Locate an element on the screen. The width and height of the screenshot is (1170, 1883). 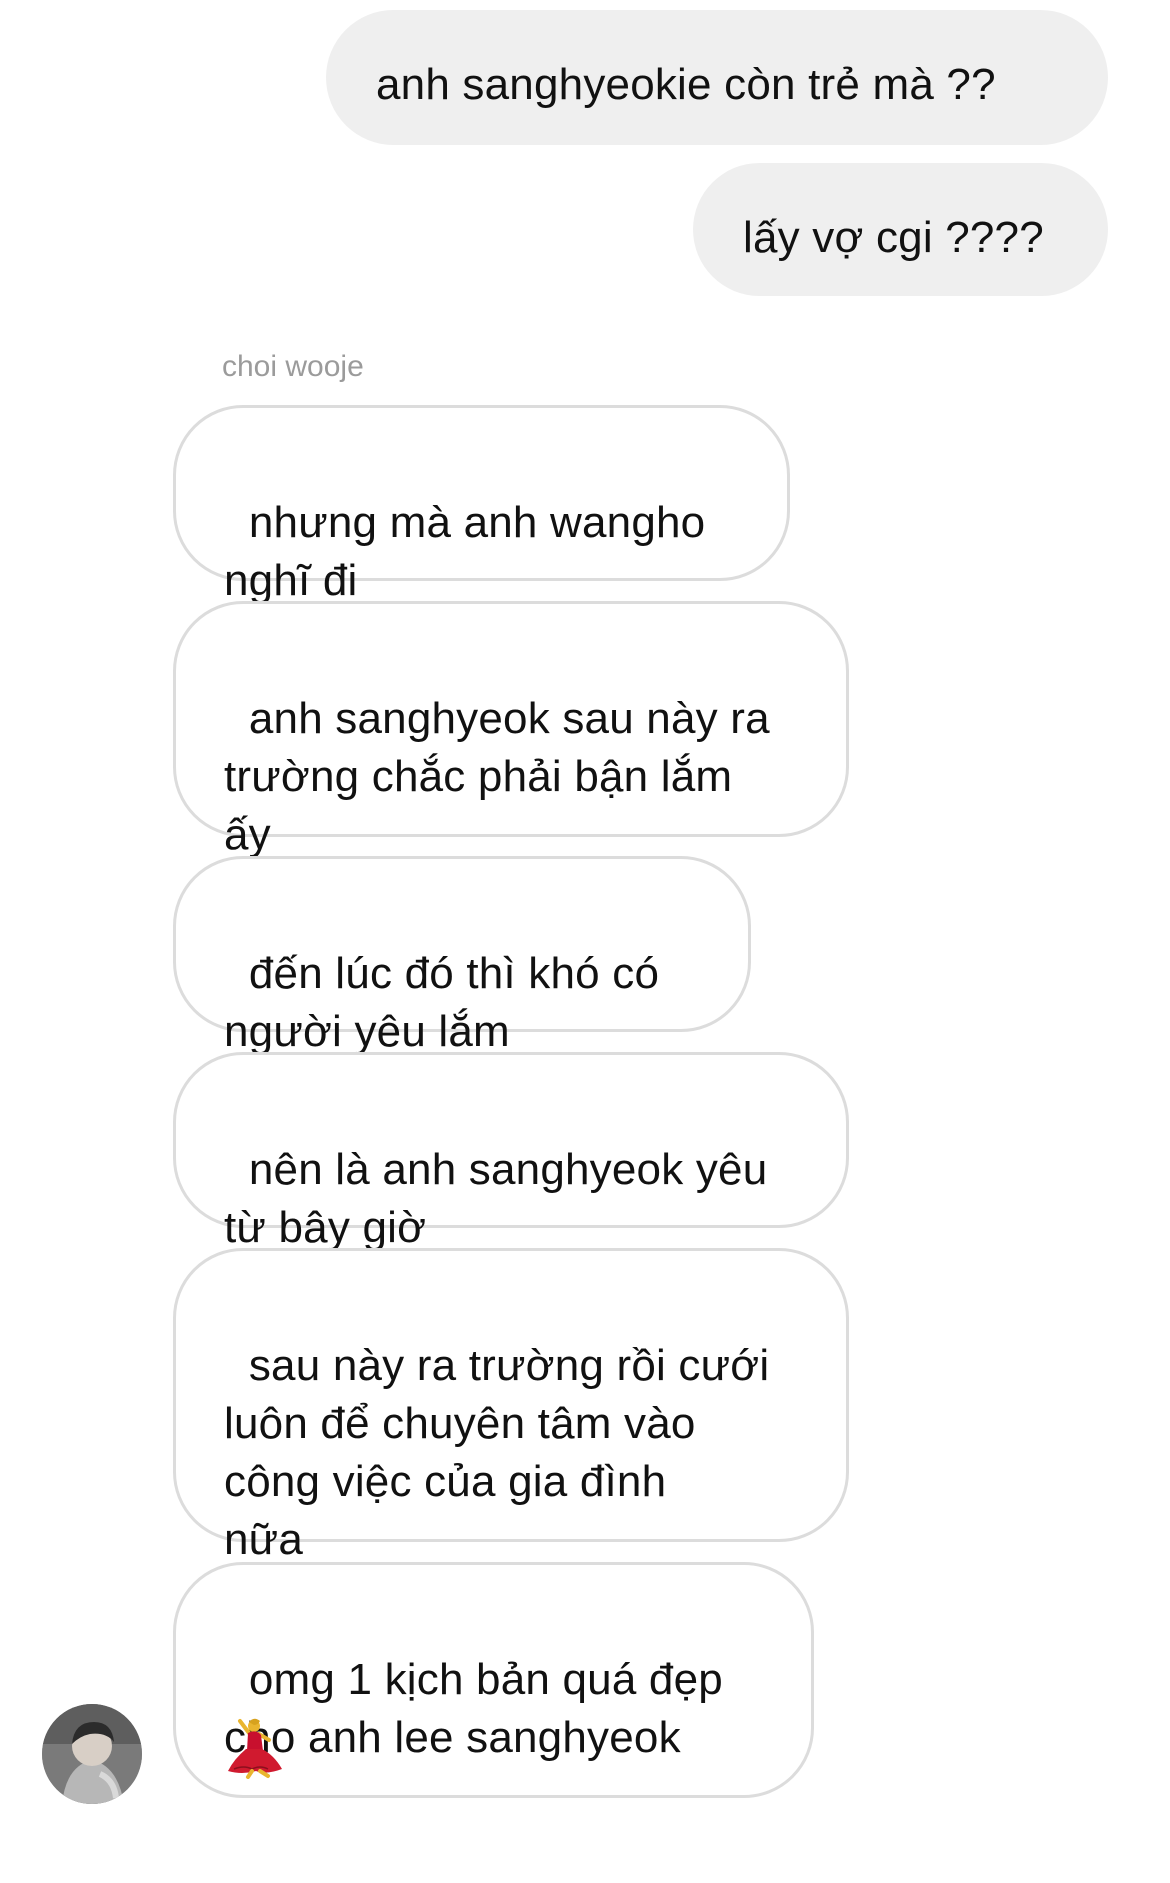
message-text: nhưng mà anh wangho nghĩ đi is located at coordinates (465, 551).